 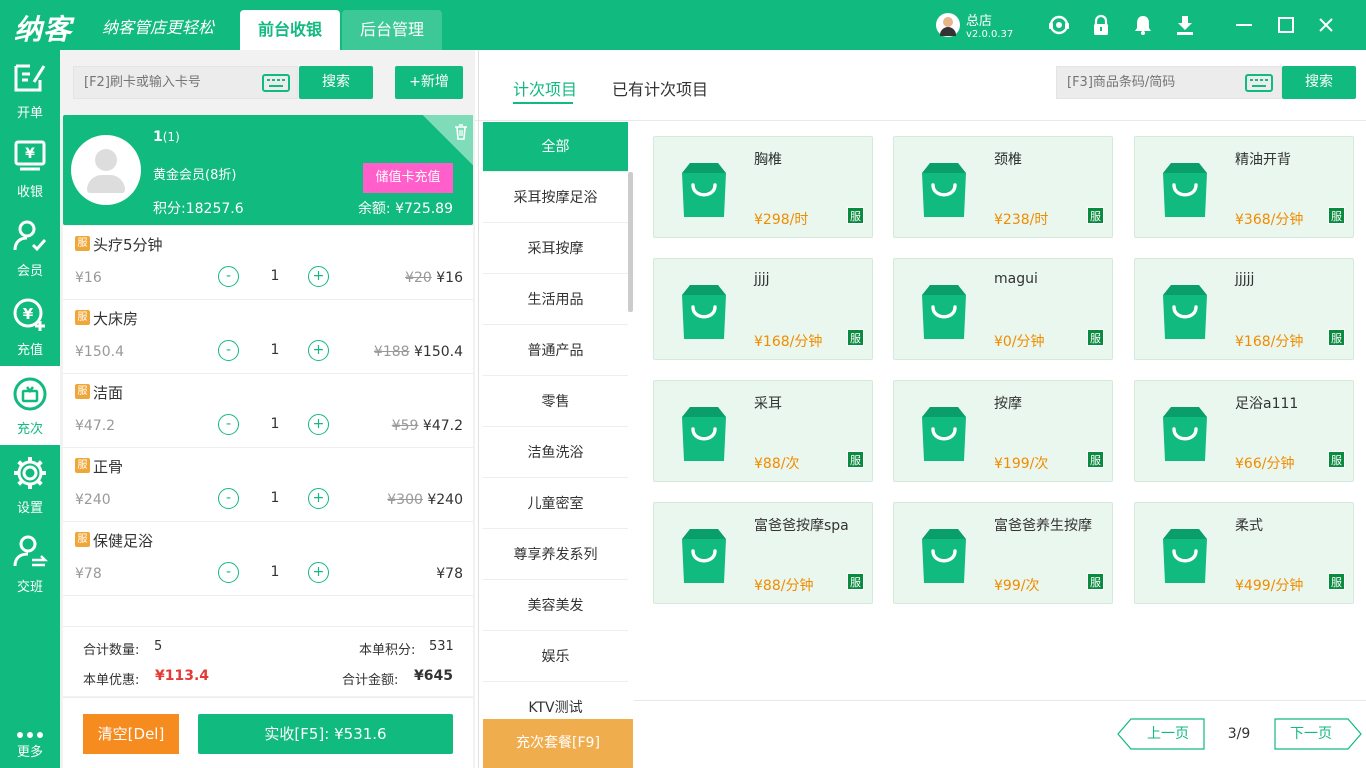 I want to click on next-page-label: 下一页, so click(x=1311, y=734).